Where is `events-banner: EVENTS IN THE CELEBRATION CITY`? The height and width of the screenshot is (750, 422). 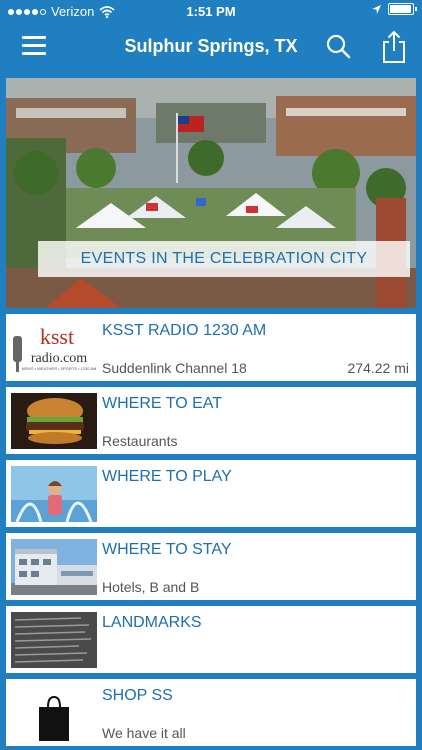 events-banner: EVENTS IN THE CELEBRATION CITY is located at coordinates (224, 259).